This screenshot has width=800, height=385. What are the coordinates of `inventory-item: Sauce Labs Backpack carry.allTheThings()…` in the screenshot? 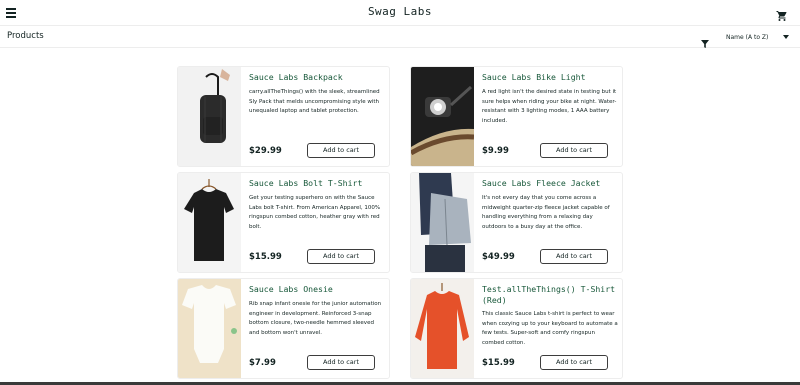 It's located at (283, 116).